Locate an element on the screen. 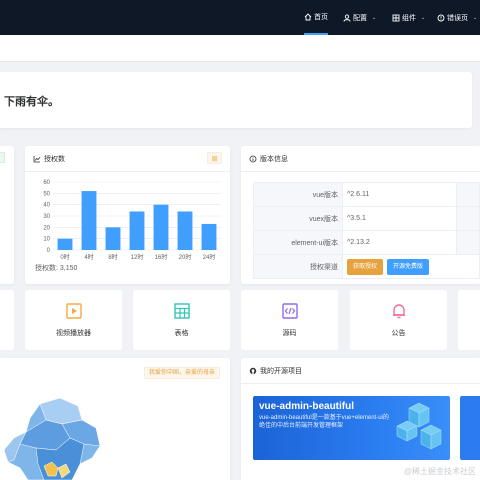  x-tick-label: 12时 is located at coordinates (137, 257).